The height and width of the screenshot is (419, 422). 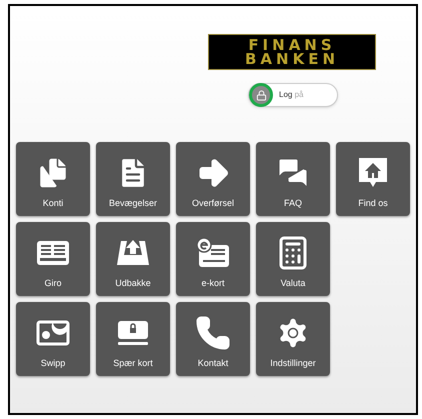 What do you see at coordinates (53, 339) in the screenshot?
I see `menu-tile: Swipp` at bounding box center [53, 339].